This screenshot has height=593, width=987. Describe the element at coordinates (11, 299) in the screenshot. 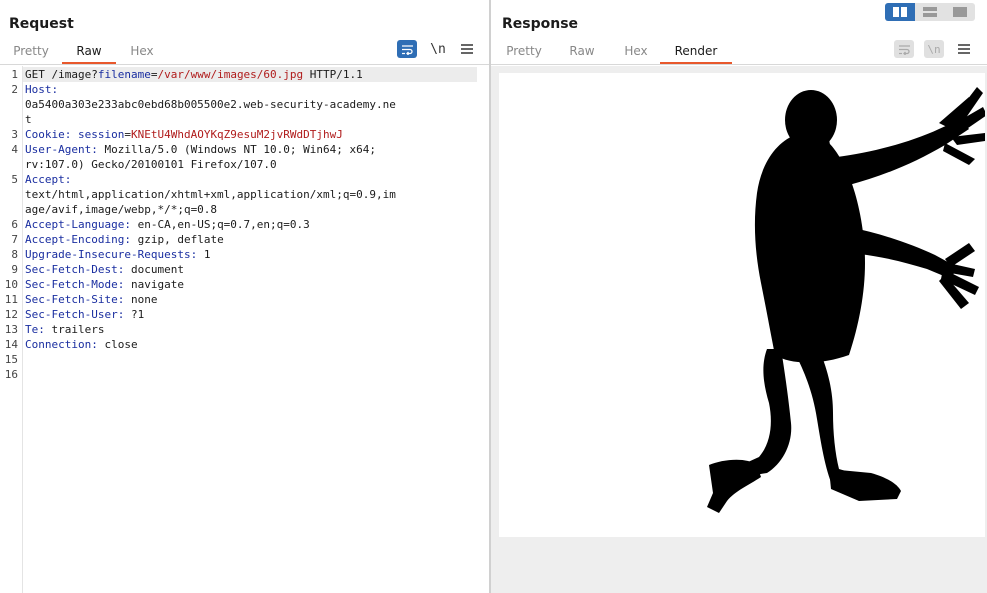

I see `line-number: 11` at that location.